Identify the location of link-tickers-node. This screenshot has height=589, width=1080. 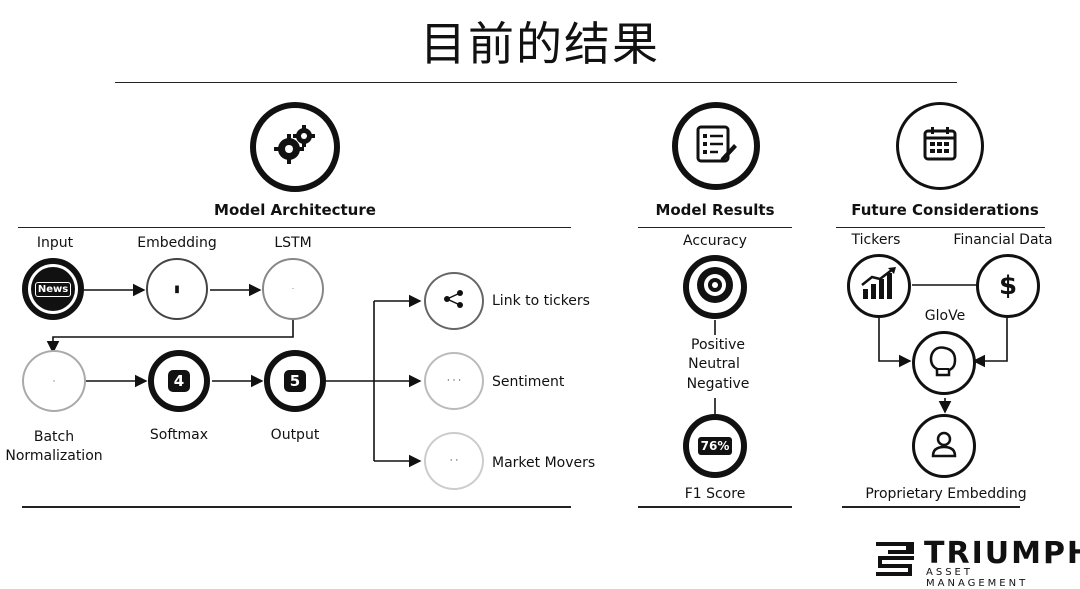
(454, 301).